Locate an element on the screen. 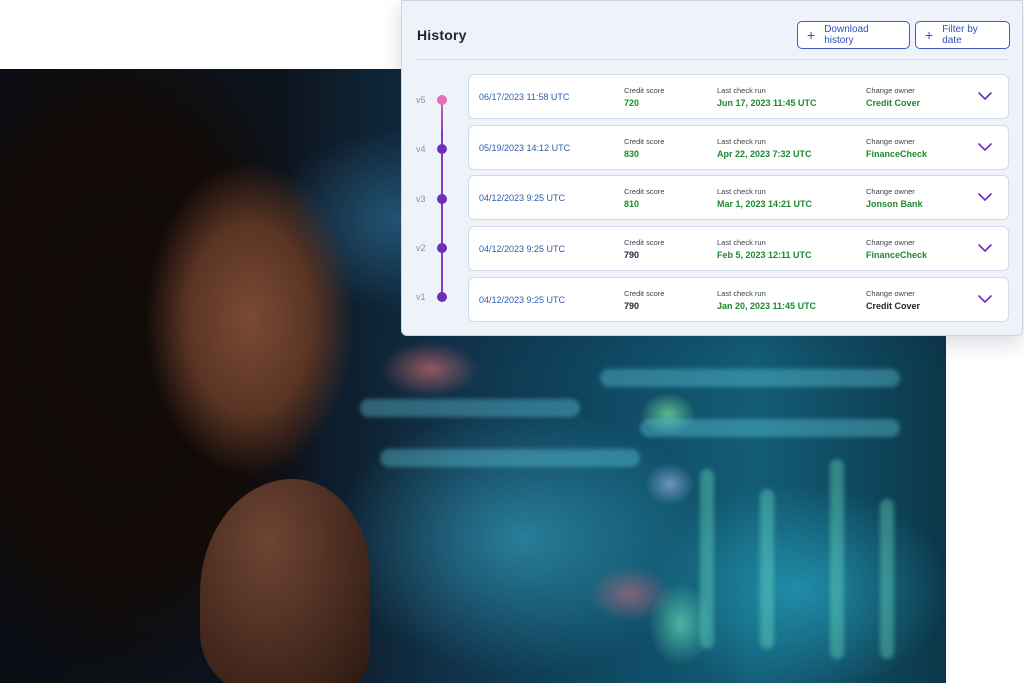 This screenshot has width=1024, height=683. download-history-label: Download history is located at coordinates (846, 35).